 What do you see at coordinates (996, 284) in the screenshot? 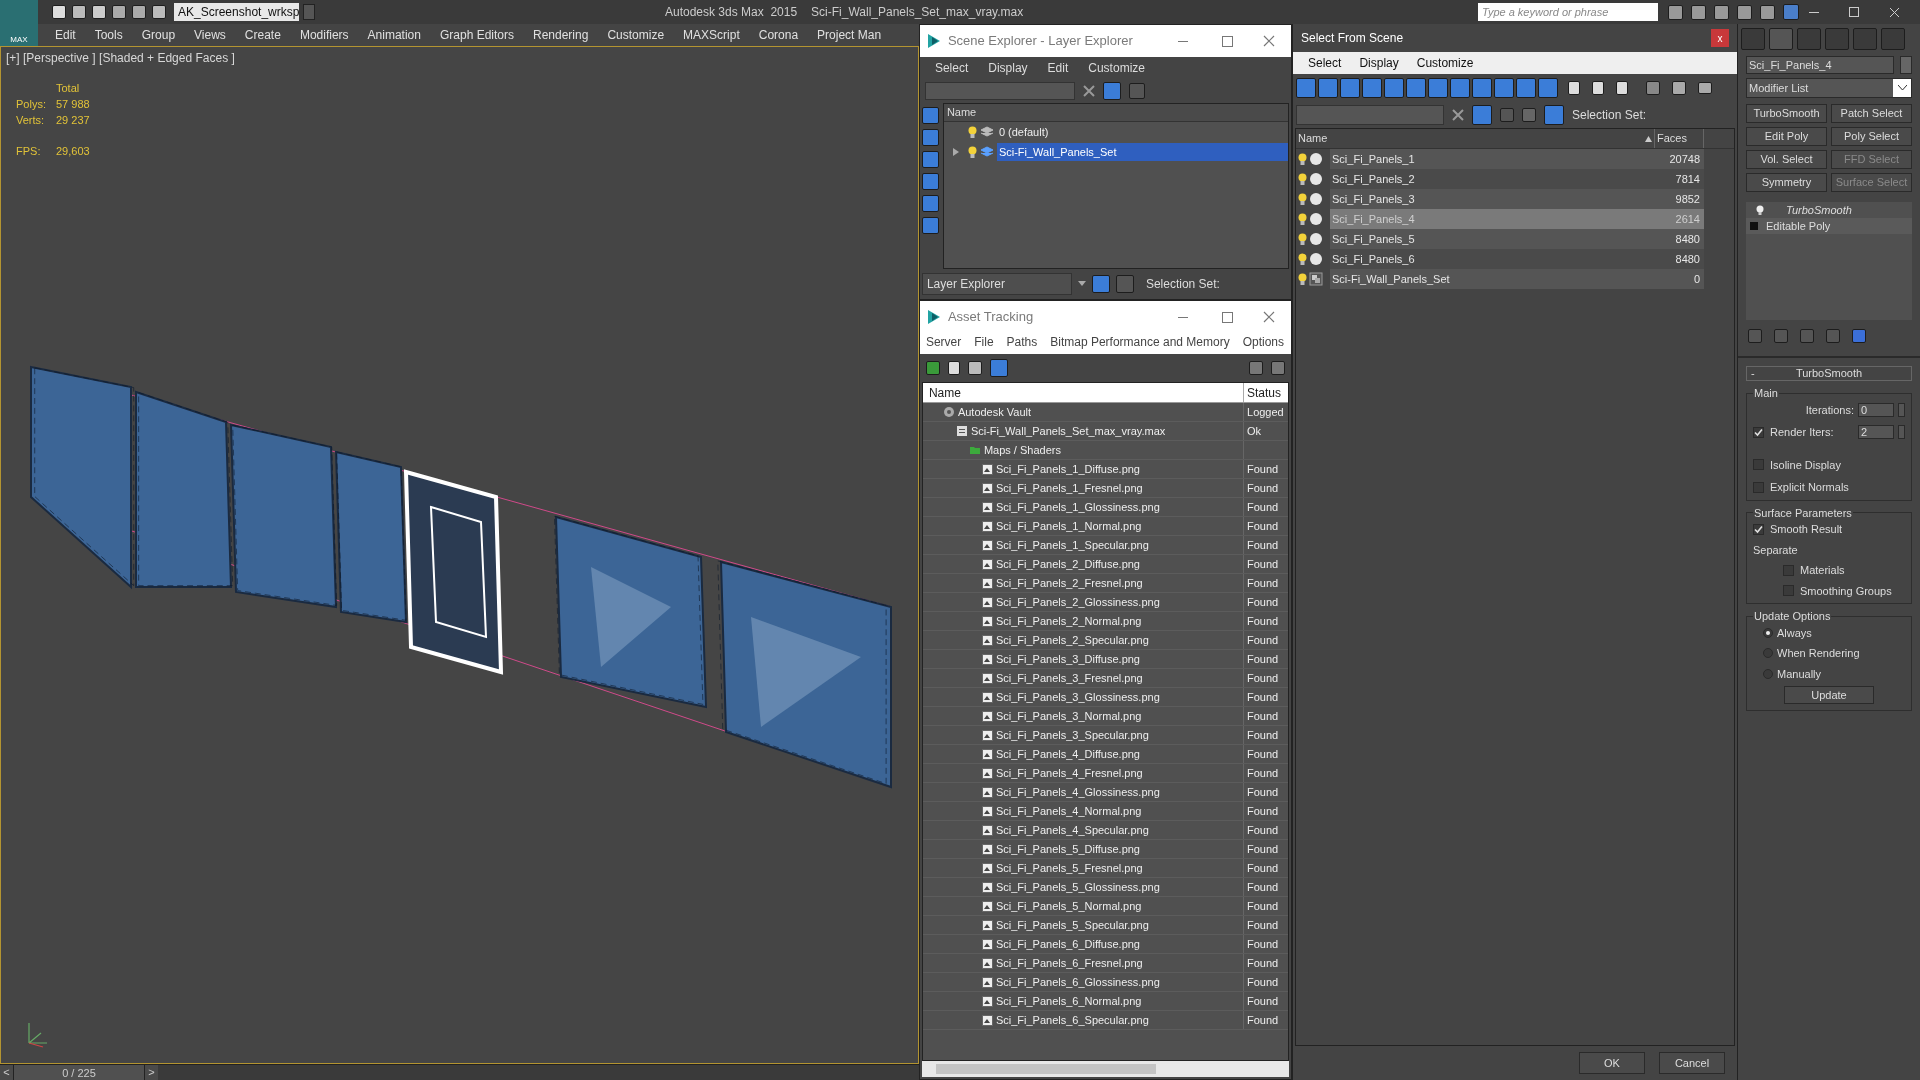
I see `explorer-mode-dropdown: Layer Explorer` at bounding box center [996, 284].